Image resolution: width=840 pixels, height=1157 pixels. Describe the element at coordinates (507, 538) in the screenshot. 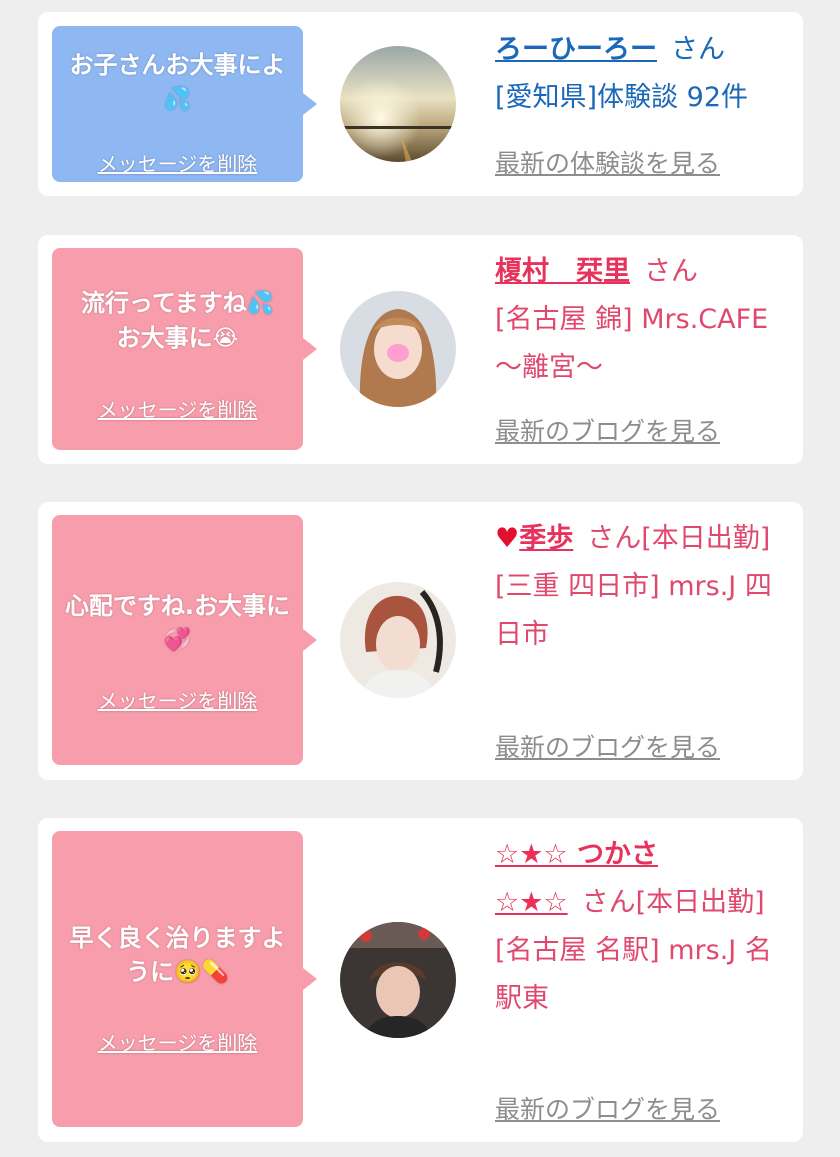

I see `heart-icon: ♥` at that location.